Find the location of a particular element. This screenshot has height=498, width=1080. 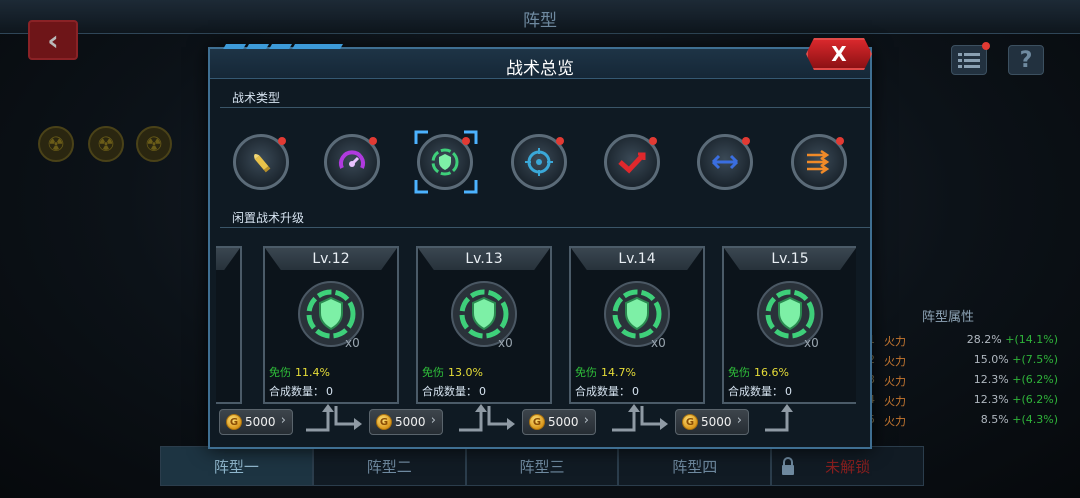

dialog-header: 战术总览 is located at coordinates (540, 64).